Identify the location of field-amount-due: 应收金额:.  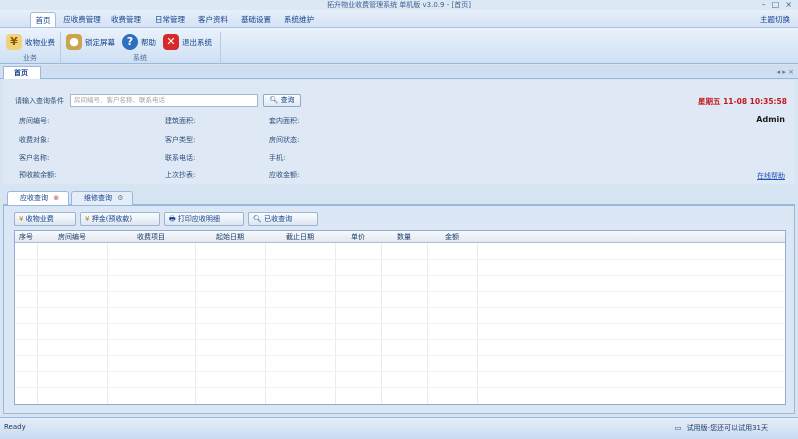
(284, 175).